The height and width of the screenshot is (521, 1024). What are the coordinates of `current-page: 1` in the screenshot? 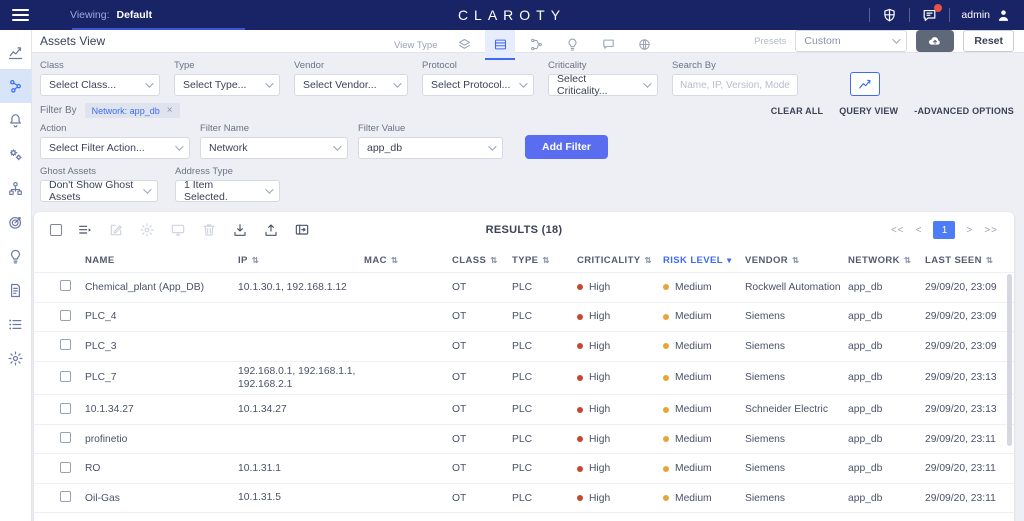 It's located at (944, 230).